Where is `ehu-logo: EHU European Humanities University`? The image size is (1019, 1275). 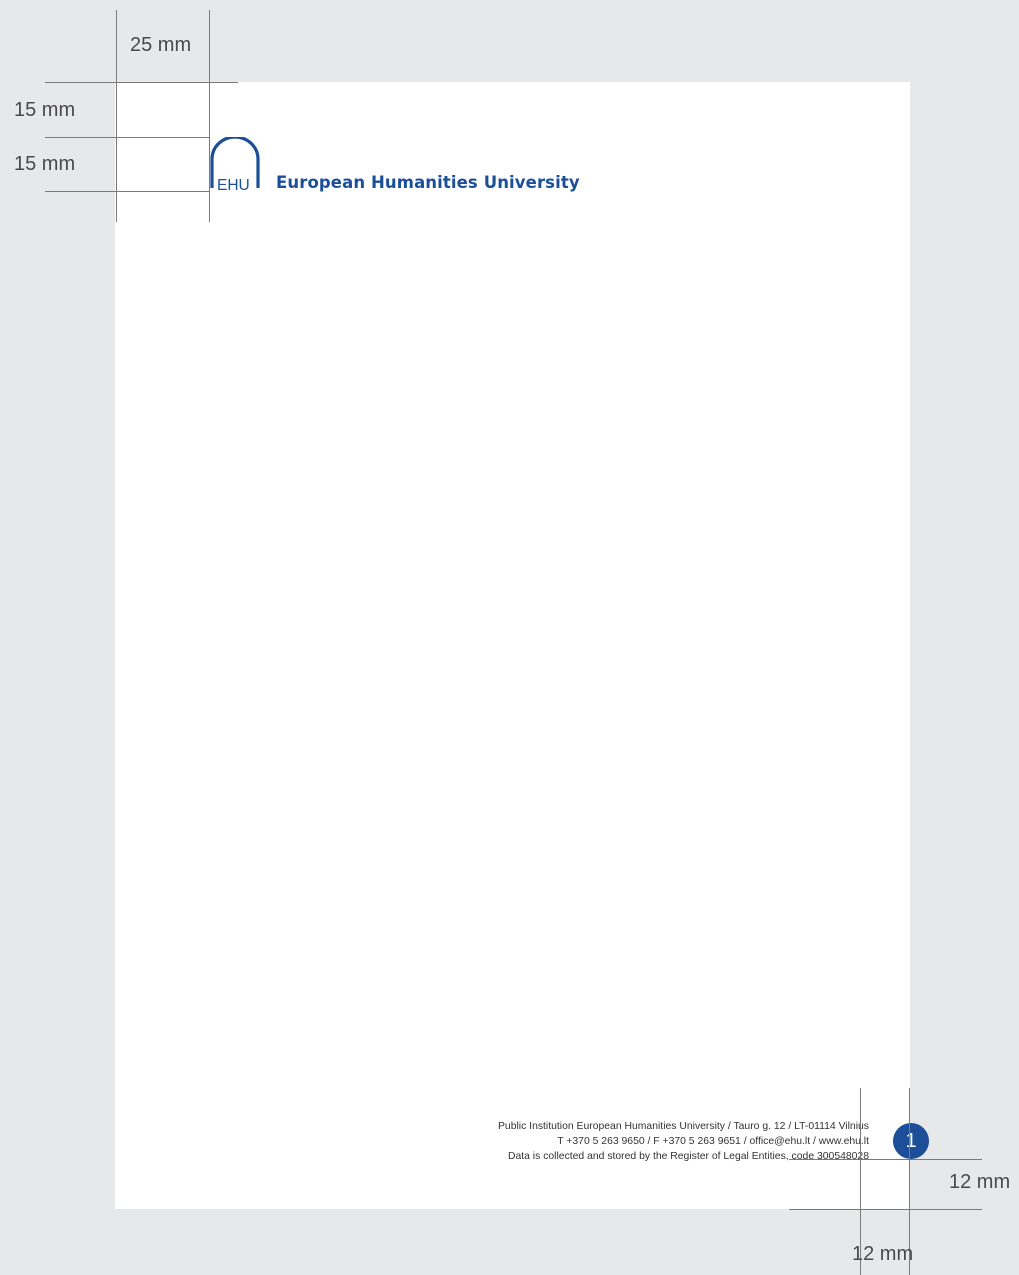
ehu-logo: EHU European Humanities University is located at coordinates (394, 165).